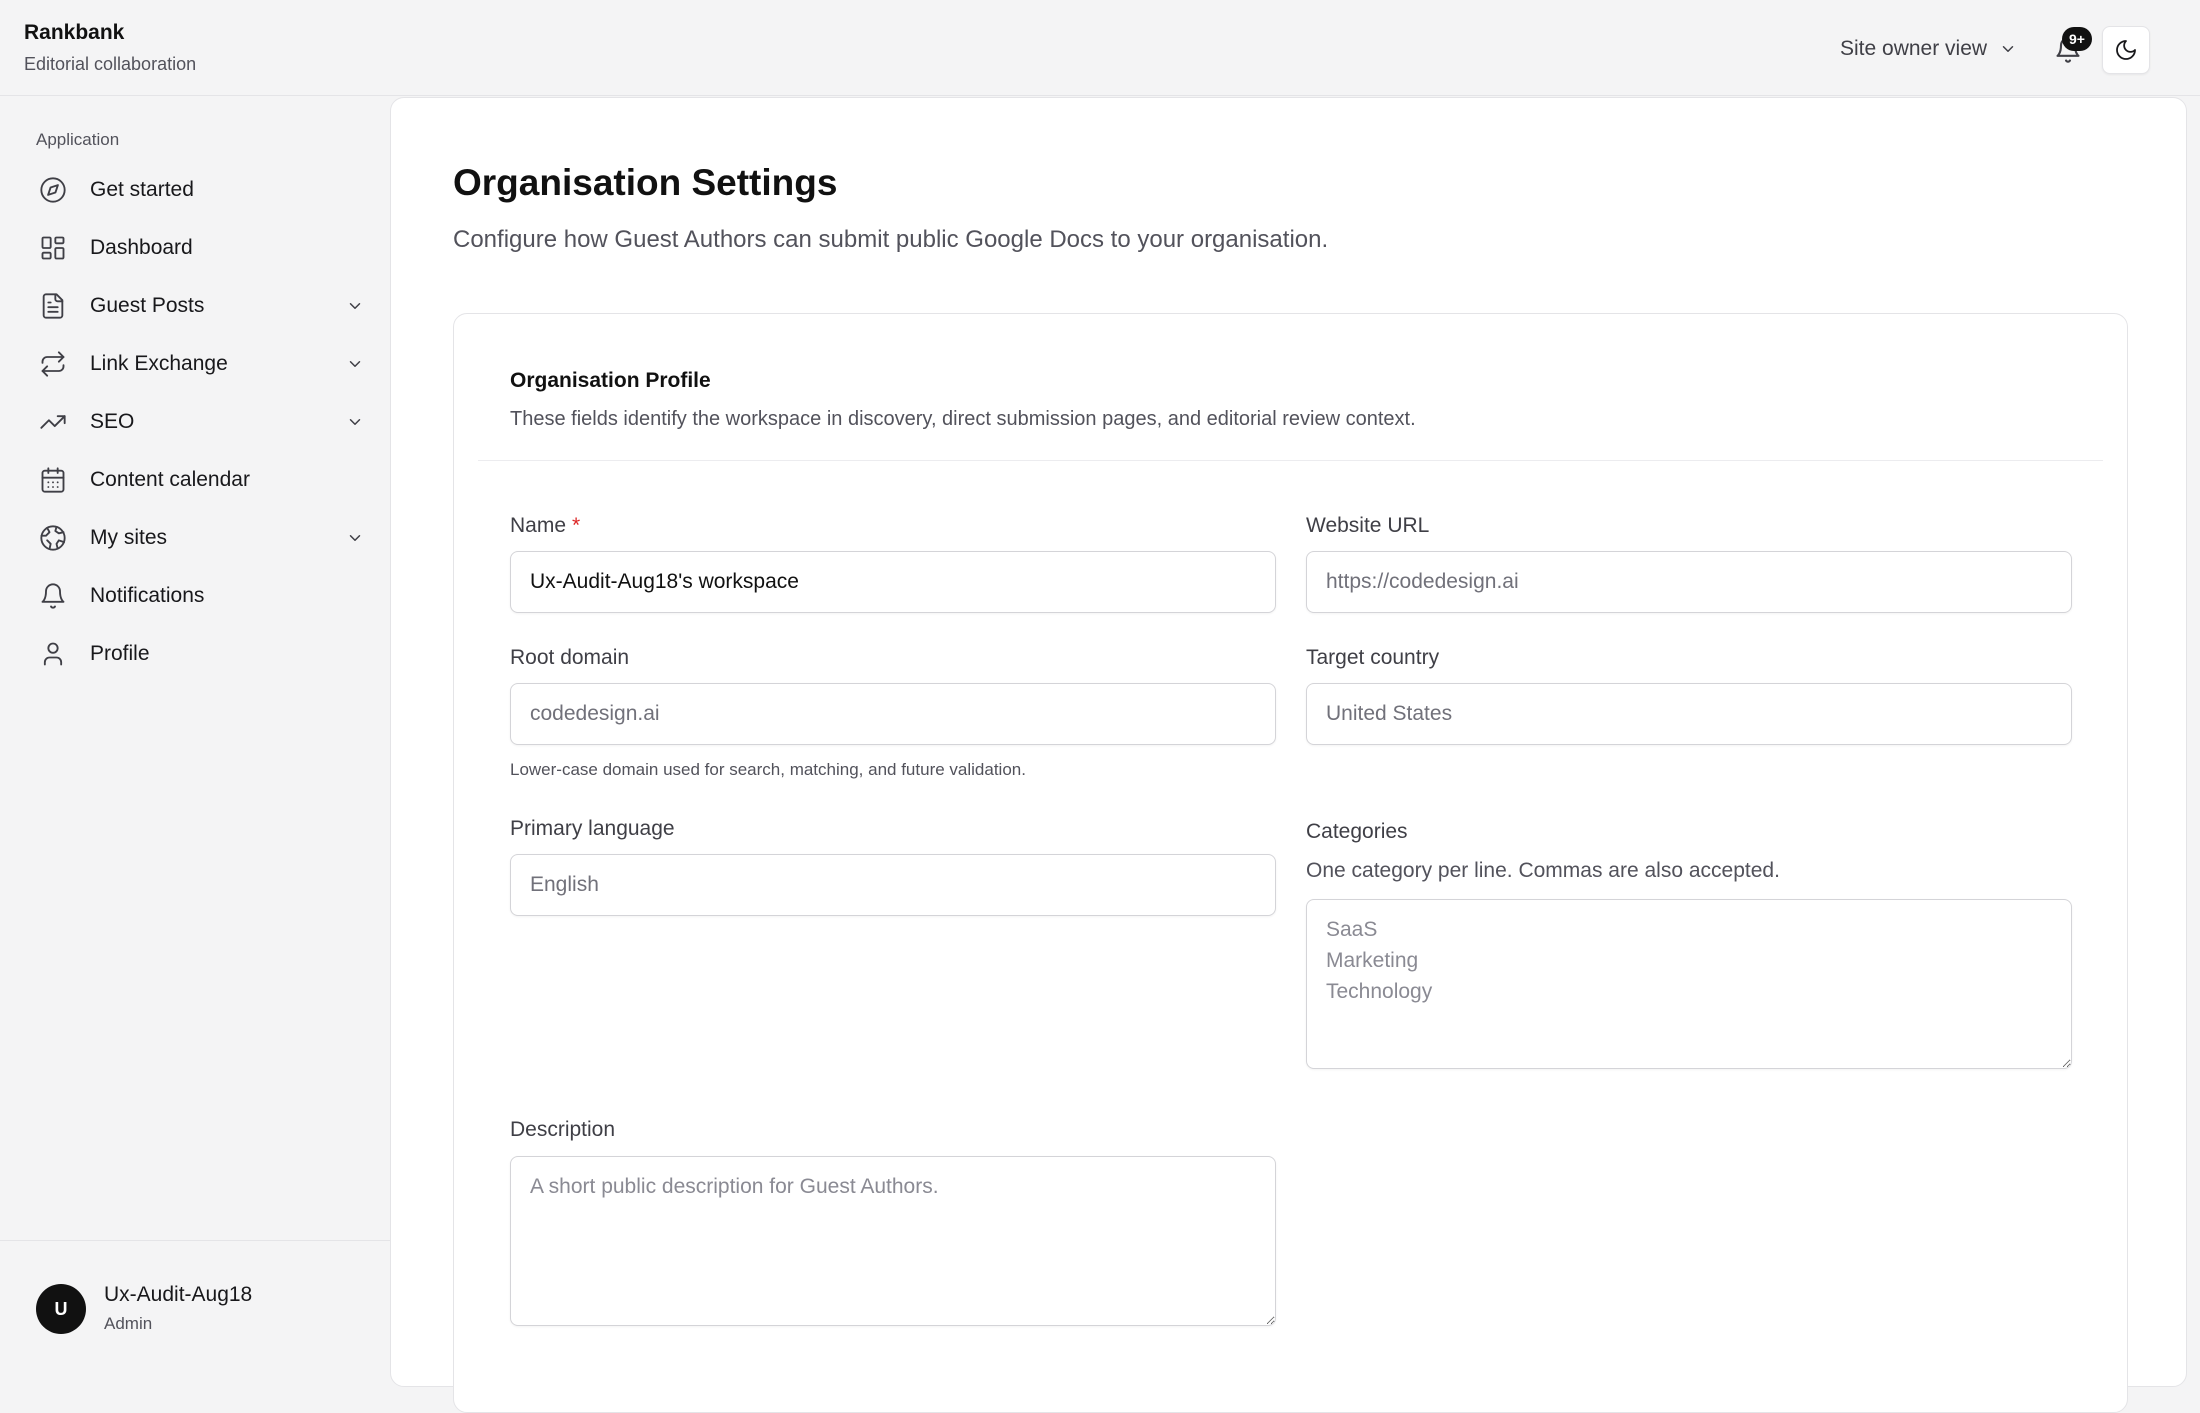 The image size is (2200, 1413). What do you see at coordinates (53, 248) in the screenshot?
I see `grid-icon` at bounding box center [53, 248].